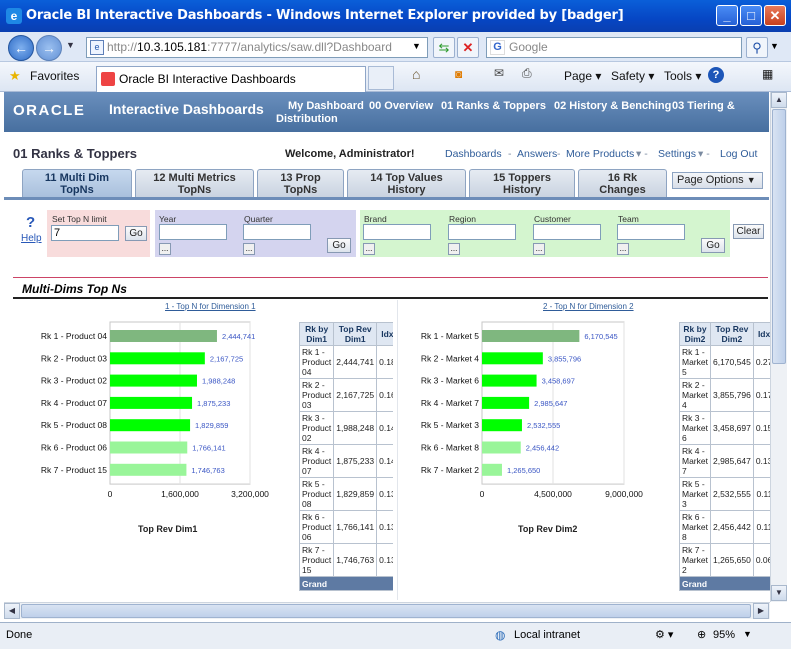 This screenshot has width=791, height=649. What do you see at coordinates (416, 74) in the screenshot?
I see `home-icon: ⌂` at bounding box center [416, 74].